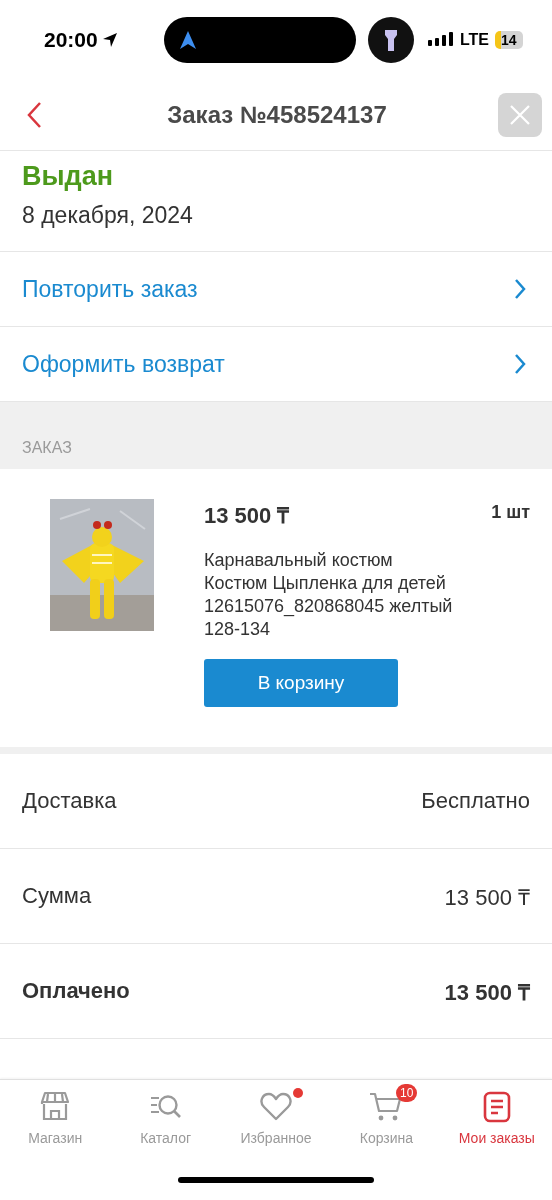  What do you see at coordinates (71, 40) in the screenshot?
I see `clock: 20:00` at bounding box center [71, 40].